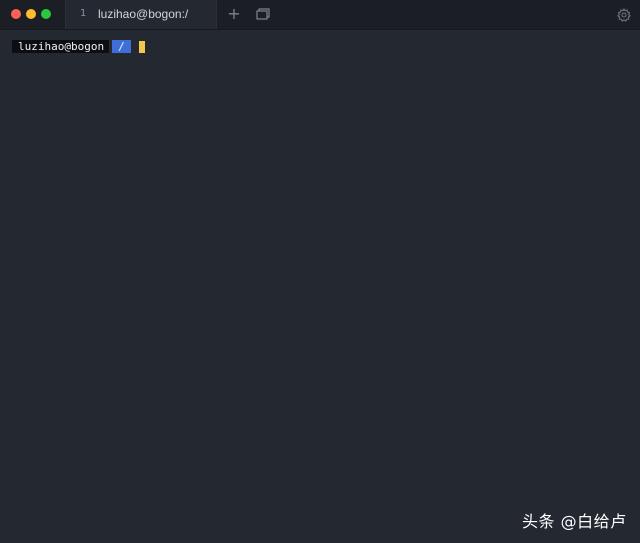 This screenshot has width=640, height=543. Describe the element at coordinates (624, 15) in the screenshot. I see `gear-icon` at that location.